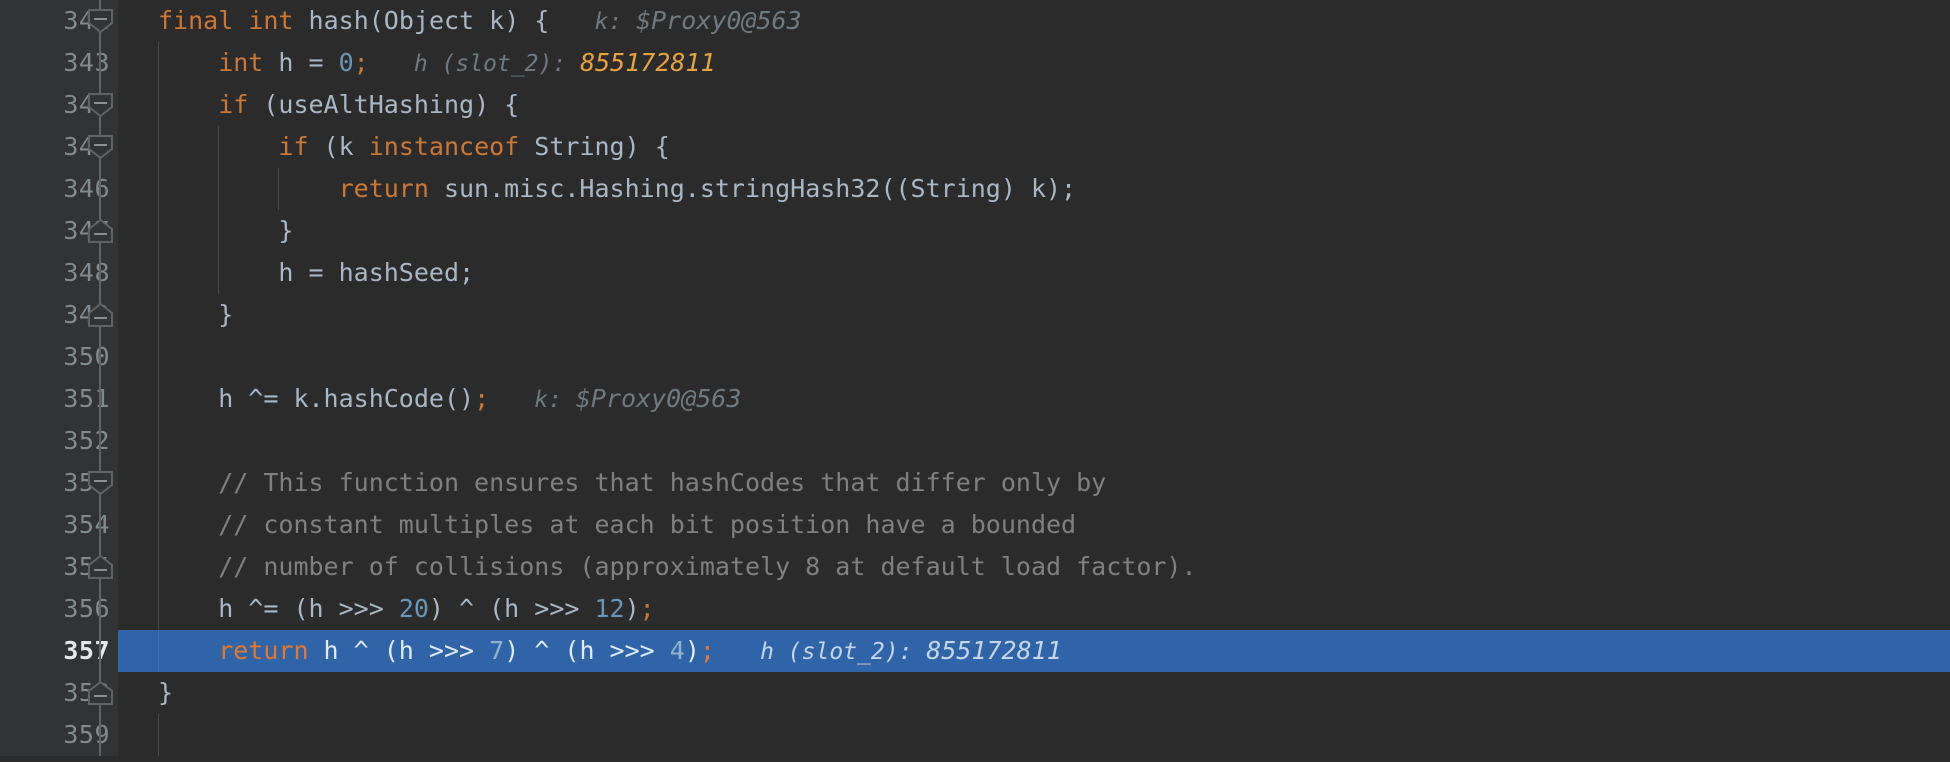  I want to click on code-line: 359, so click(975, 735).